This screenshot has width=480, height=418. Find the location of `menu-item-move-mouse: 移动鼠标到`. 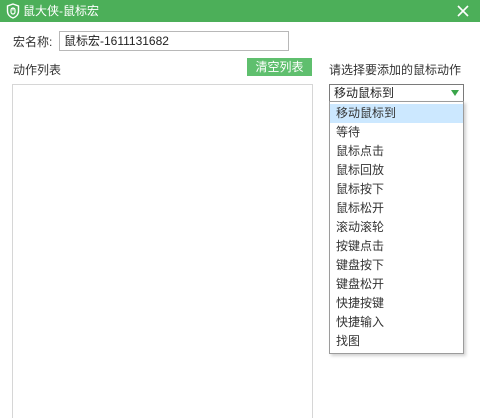

menu-item-move-mouse: 移动鼠标到 is located at coordinates (396, 113).